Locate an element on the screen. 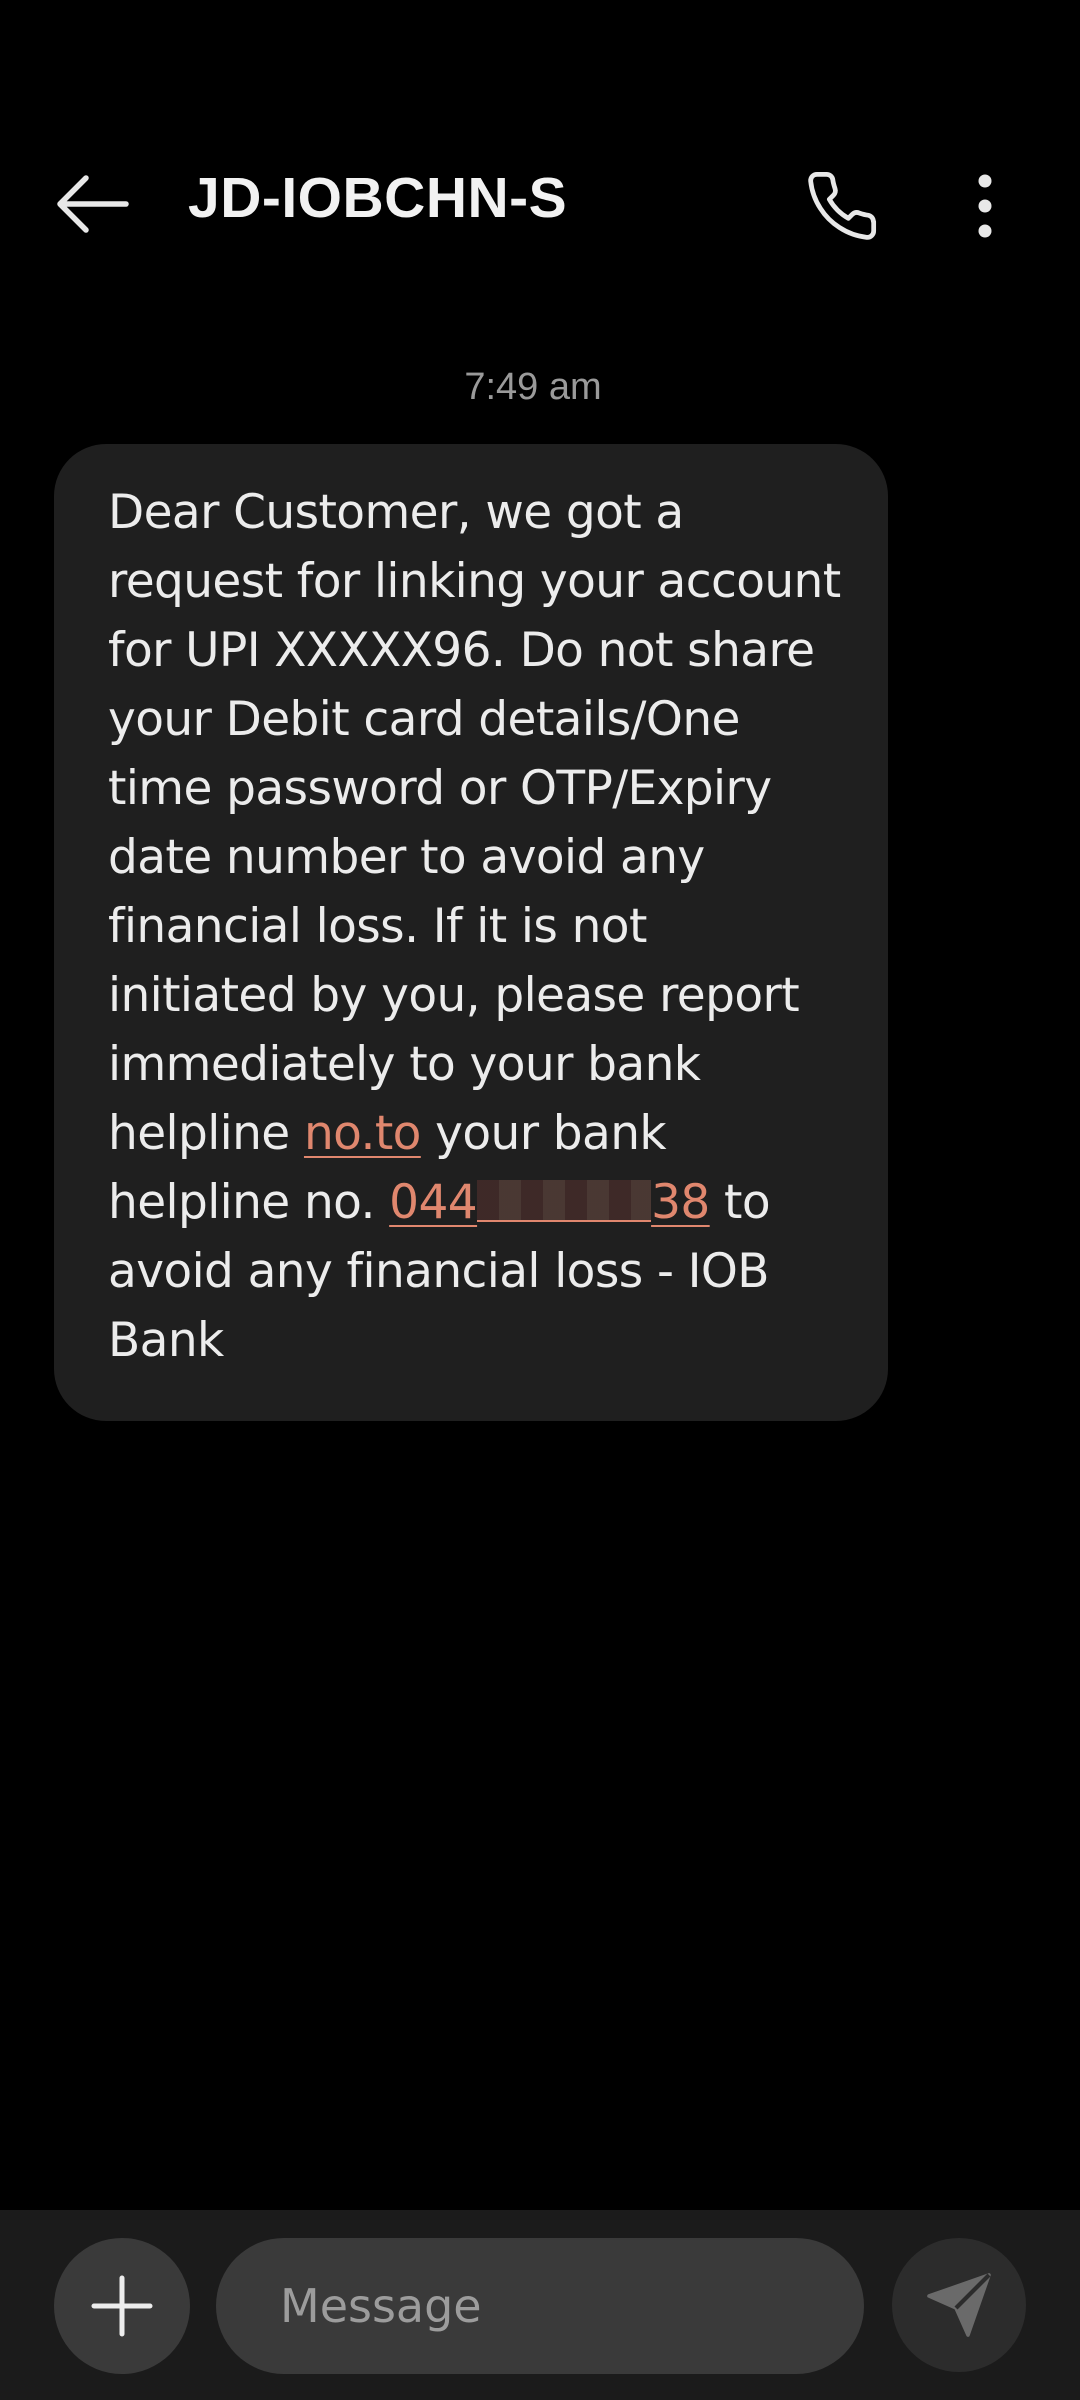  conversation-title: JD-IOBCHN-S is located at coordinates (378, 198).